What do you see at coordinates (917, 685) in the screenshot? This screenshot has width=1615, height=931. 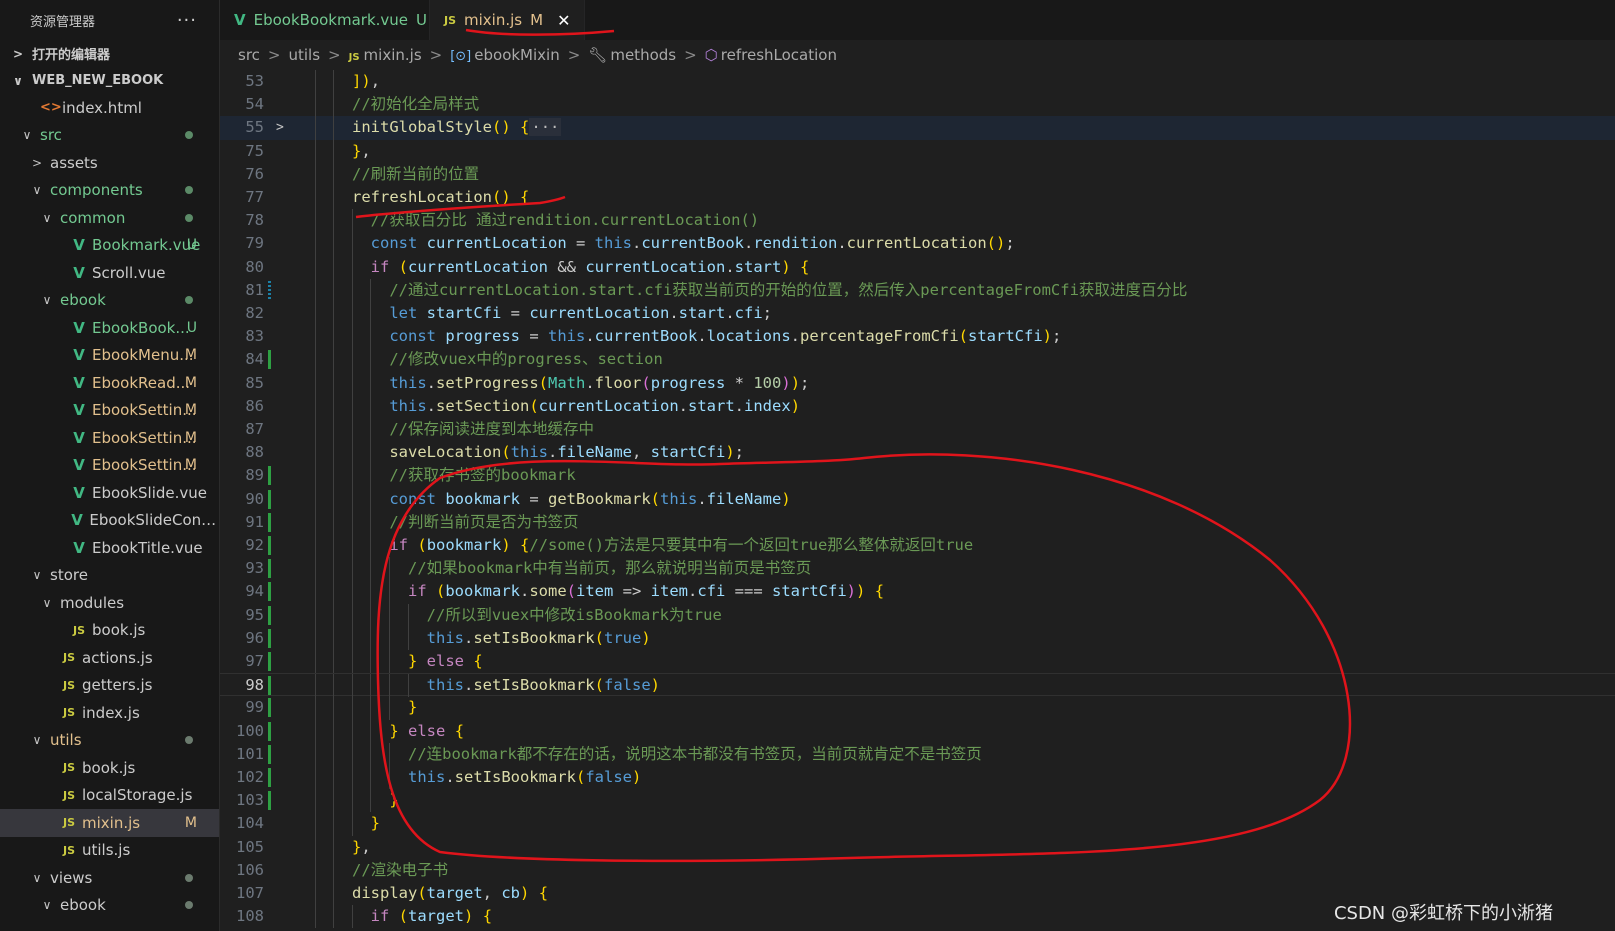 I see `code-line: 98 this.setIsBookmark(false)` at bounding box center [917, 685].